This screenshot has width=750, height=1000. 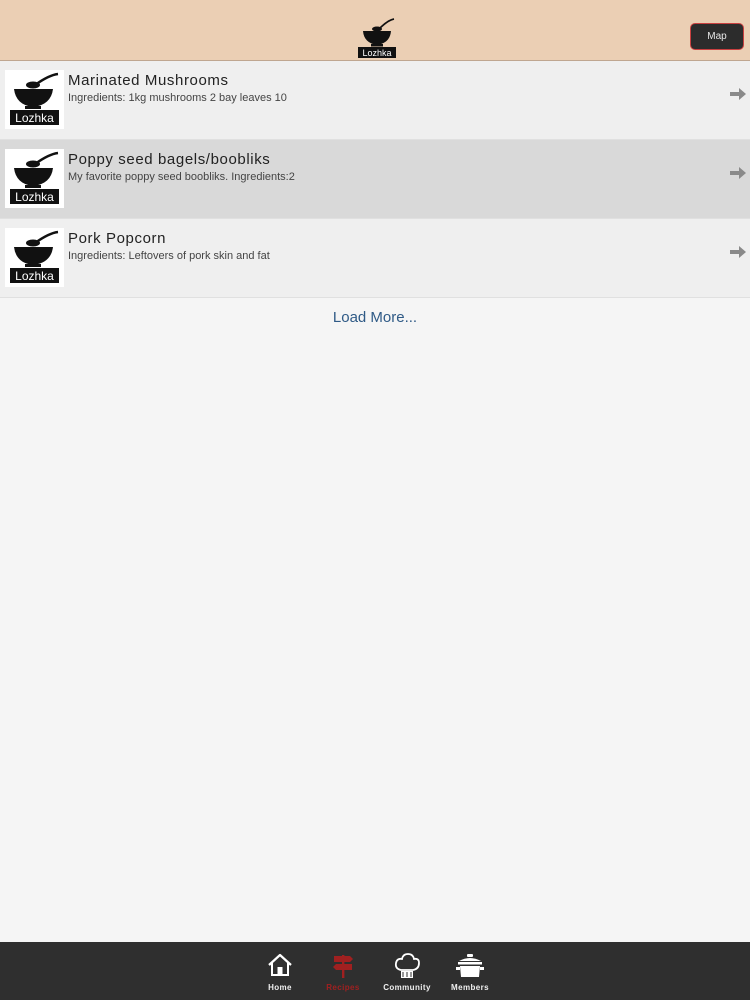 What do you see at coordinates (169, 159) in the screenshot?
I see `recipe-title: Poppy seed bagels/boobliks` at bounding box center [169, 159].